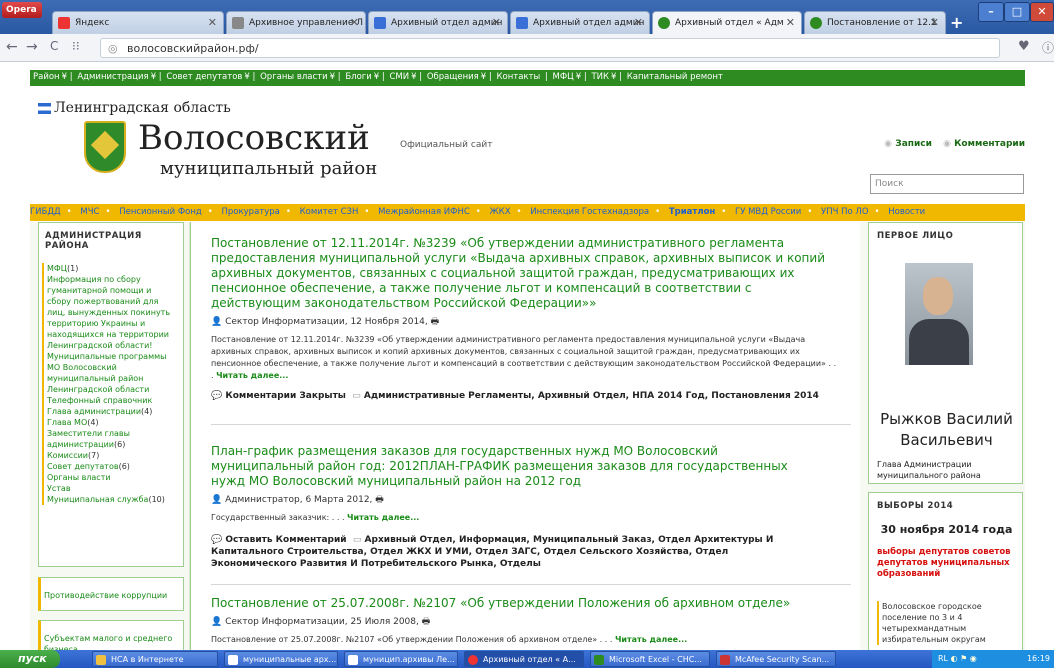 The height and width of the screenshot is (668, 1054). What do you see at coordinates (30, 659) in the screenshot?
I see `start-button: пуск` at bounding box center [30, 659].